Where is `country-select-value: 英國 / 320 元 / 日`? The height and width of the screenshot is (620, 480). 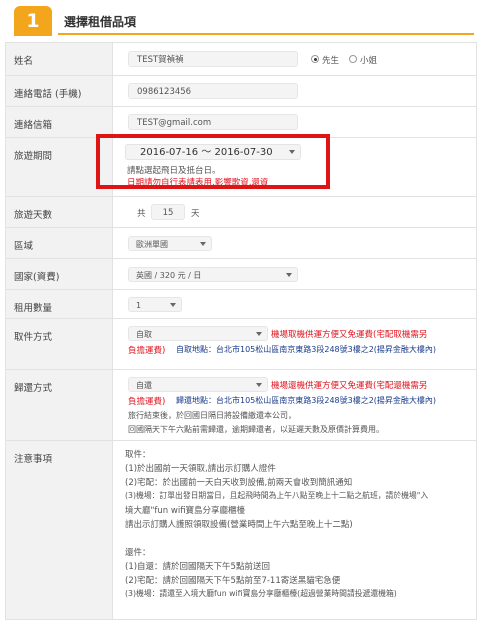 country-select-value: 英國 / 320 元 / 日 is located at coordinates (169, 275).